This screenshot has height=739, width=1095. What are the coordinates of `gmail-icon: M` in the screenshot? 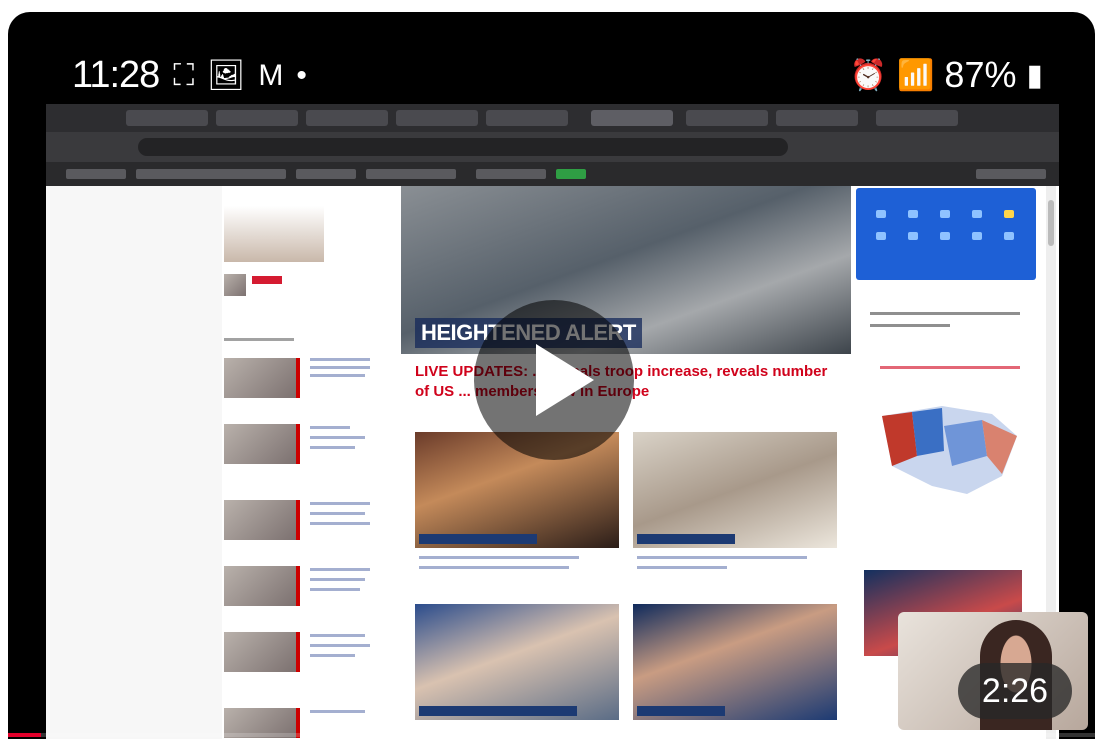 It's located at (270, 75).